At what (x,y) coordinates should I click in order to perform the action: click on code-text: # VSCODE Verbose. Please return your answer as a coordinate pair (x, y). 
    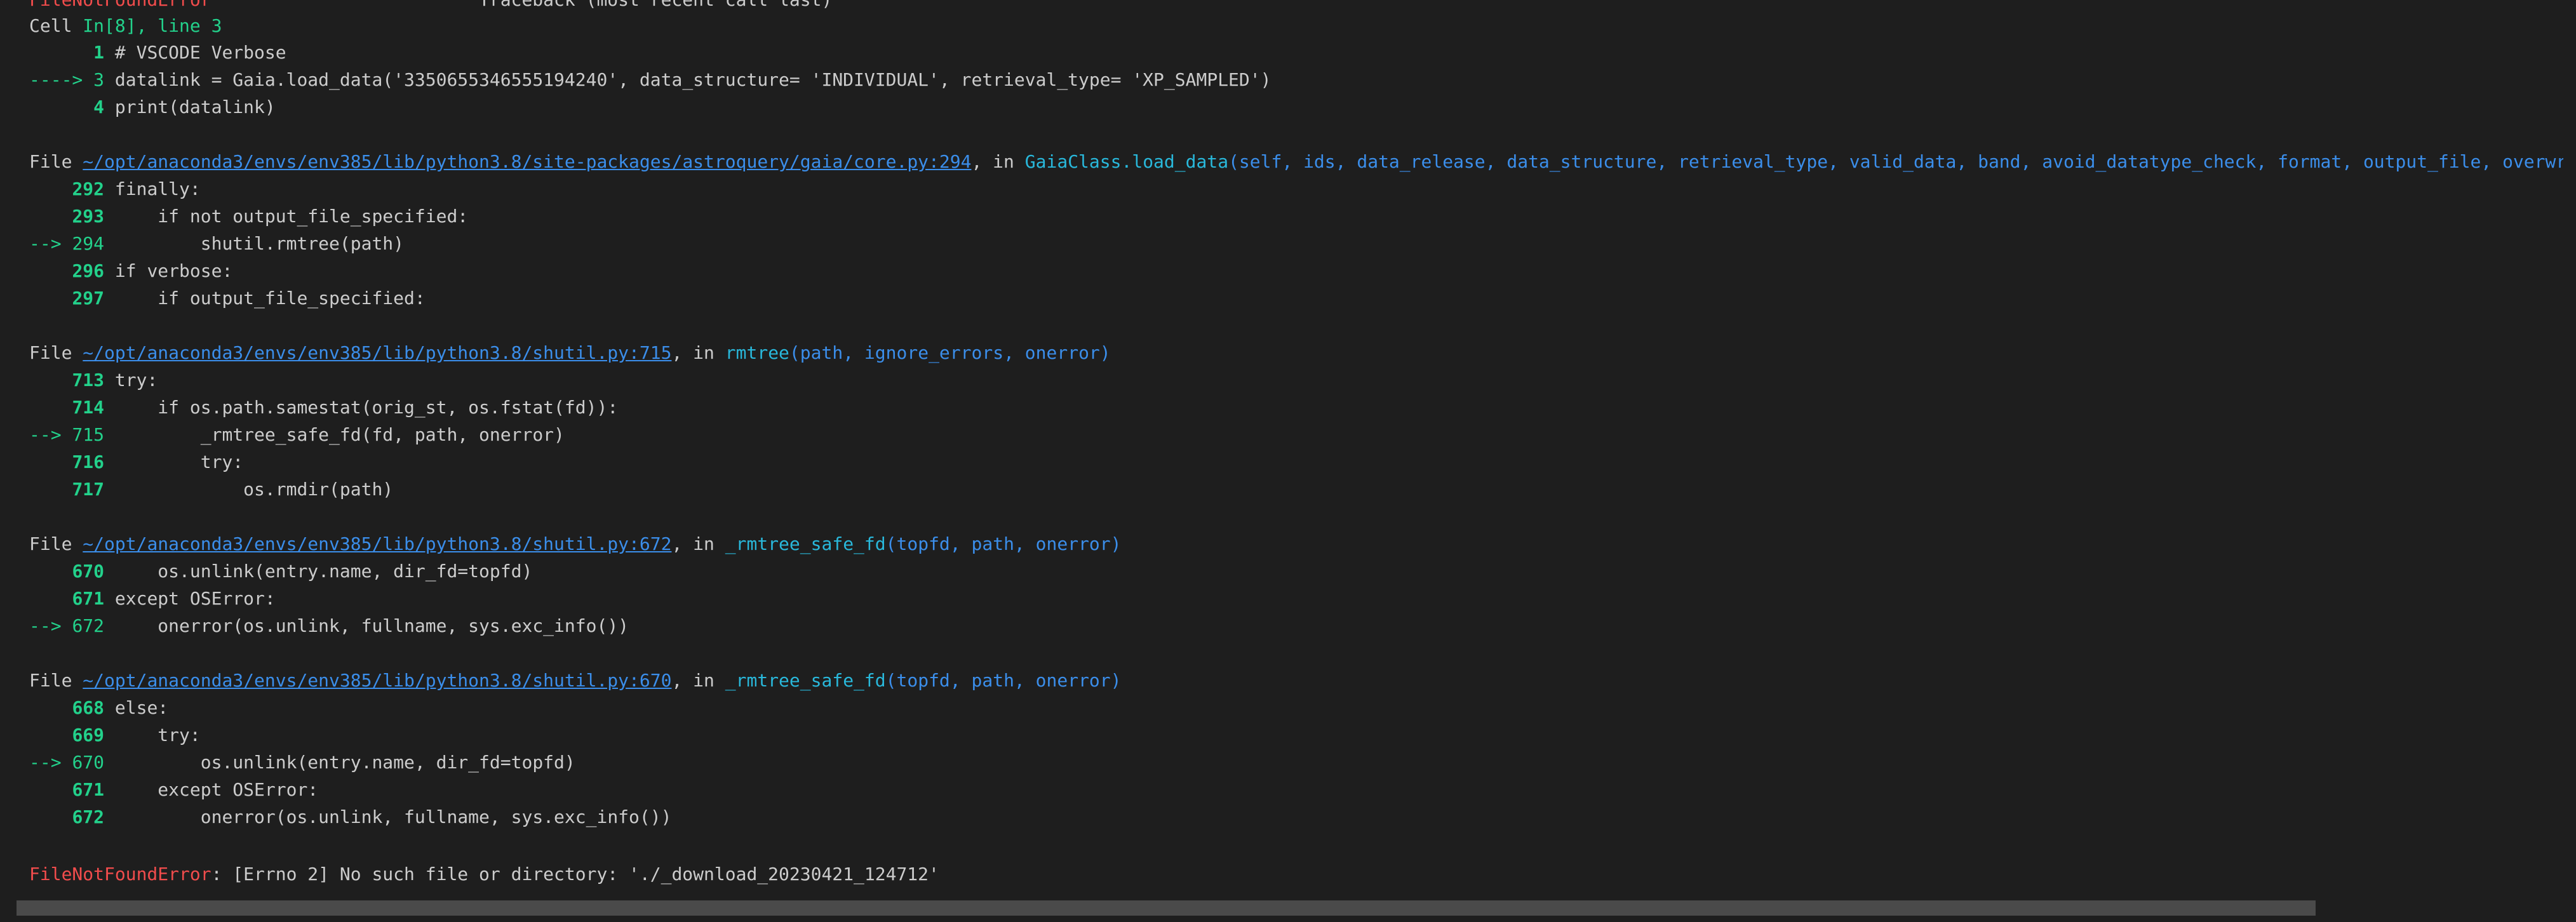
    Looking at the image, I should click on (195, 53).